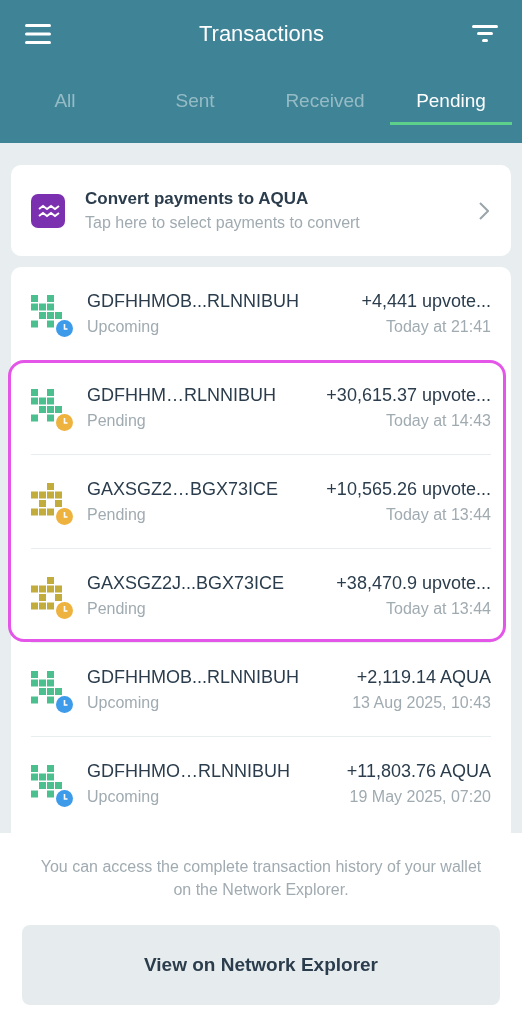  Describe the element at coordinates (484, 210) in the screenshot. I see `chevron-right-icon` at that location.